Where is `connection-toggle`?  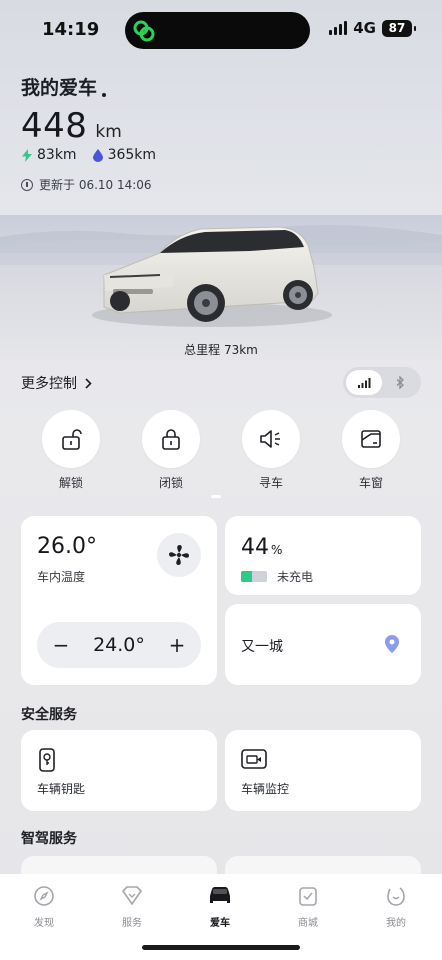
connection-toggle is located at coordinates (382, 382).